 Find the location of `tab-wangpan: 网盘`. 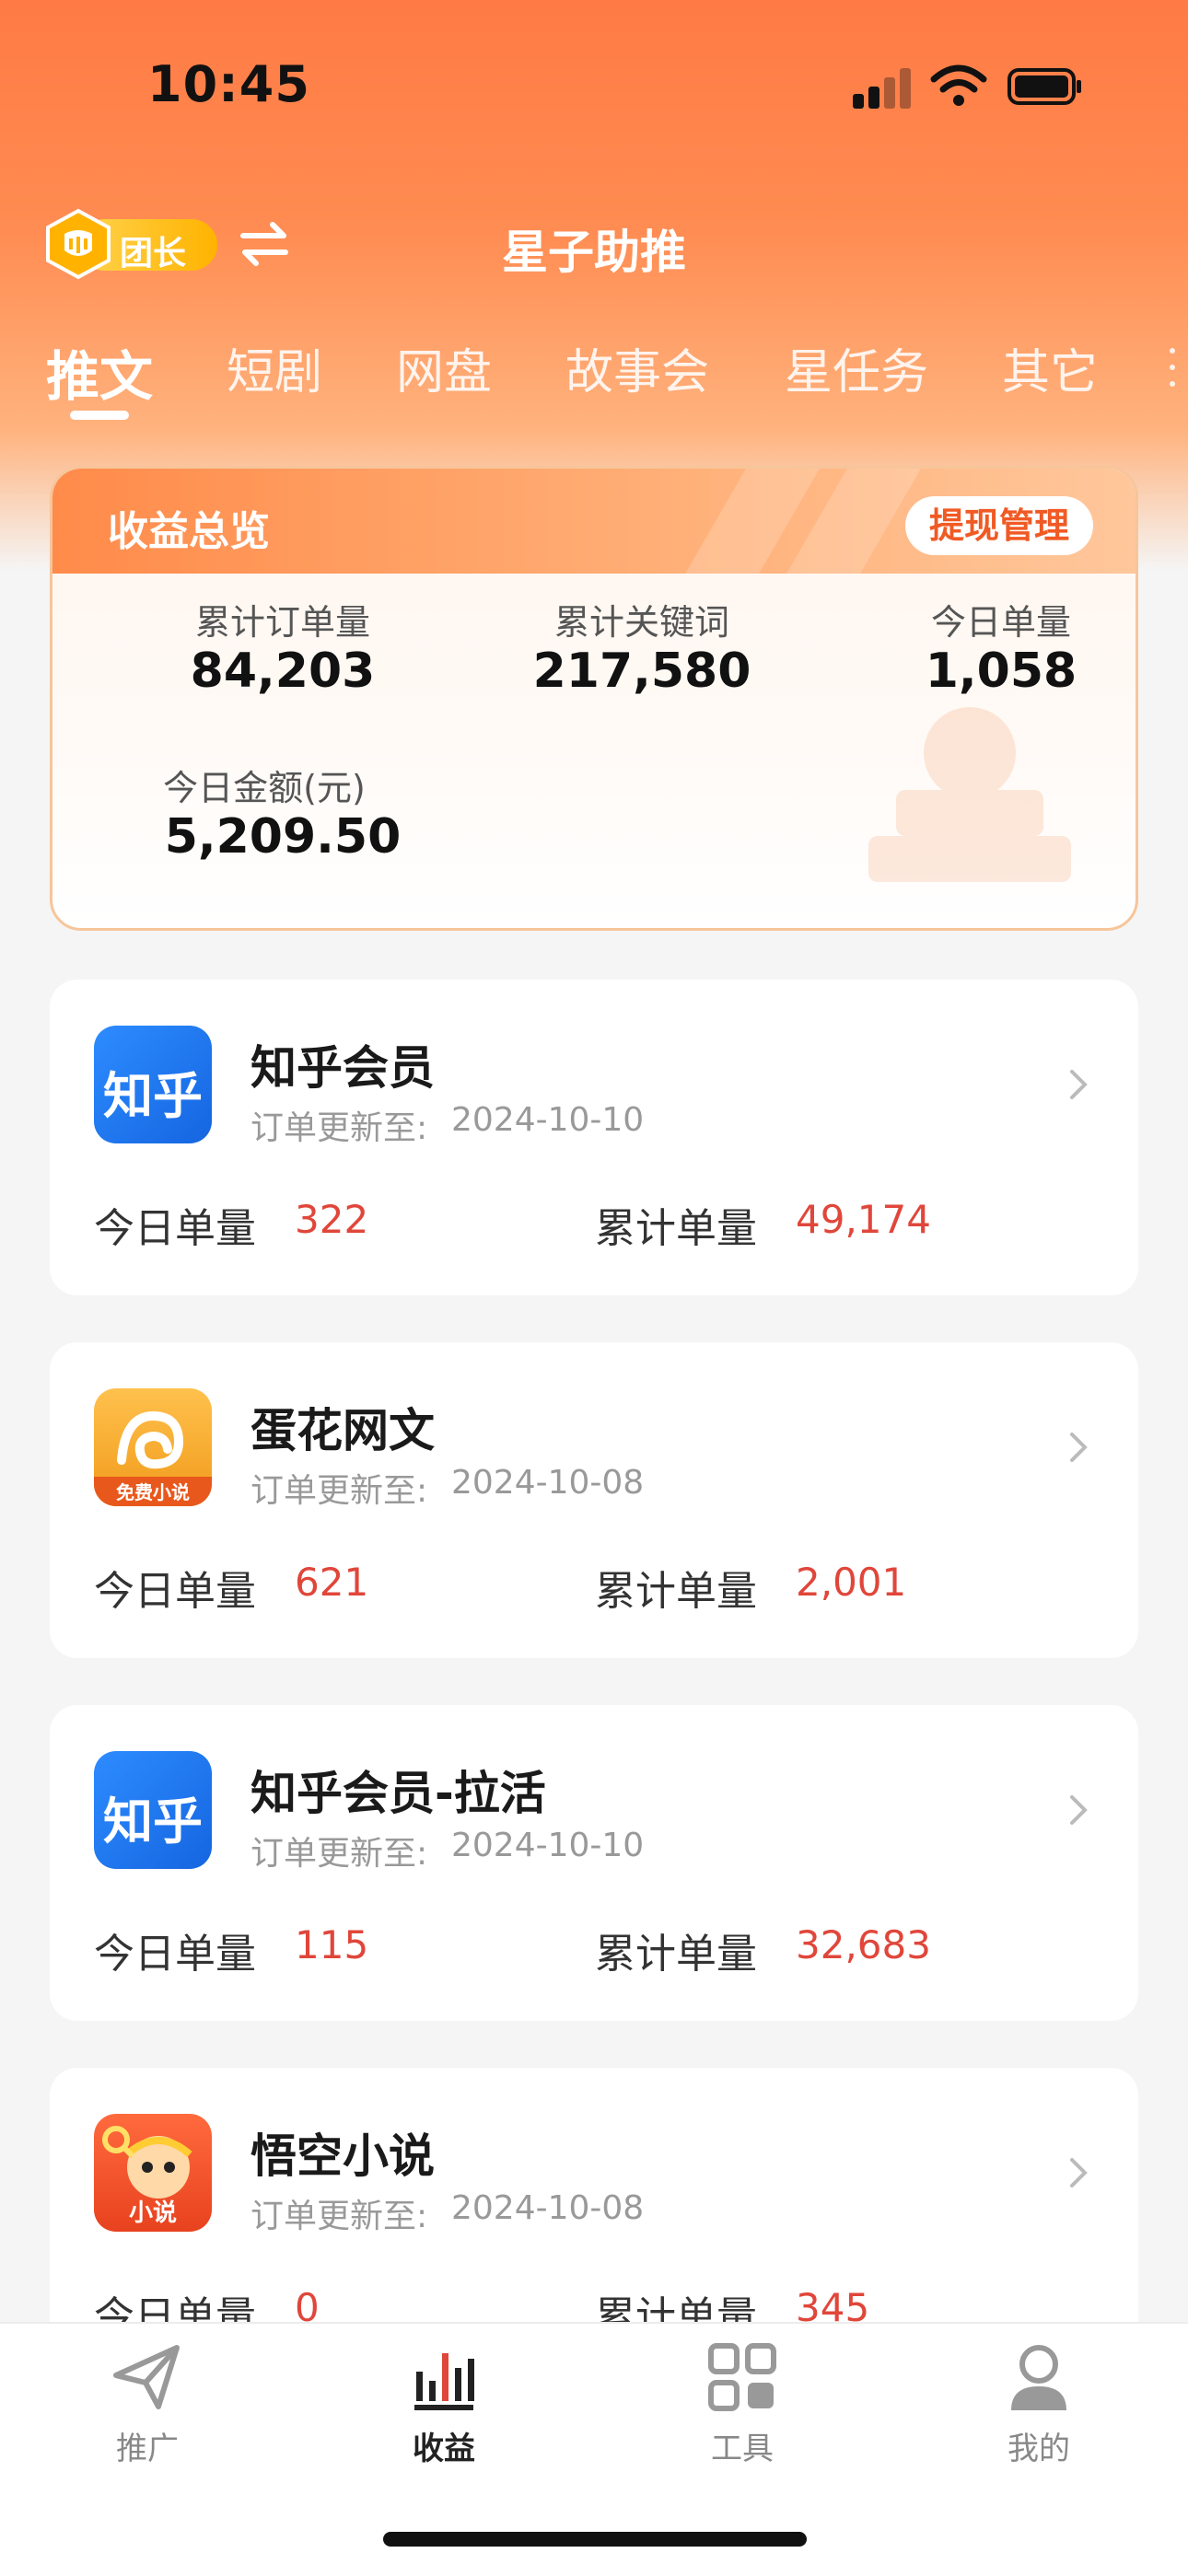

tab-wangpan: 网盘 is located at coordinates (444, 367).